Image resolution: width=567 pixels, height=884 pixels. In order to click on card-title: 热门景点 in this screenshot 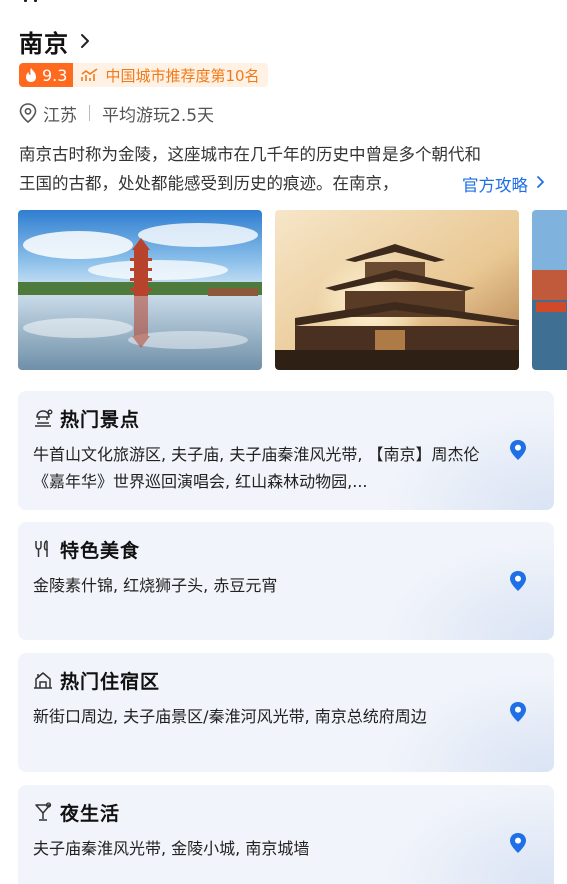, I will do `click(100, 418)`.